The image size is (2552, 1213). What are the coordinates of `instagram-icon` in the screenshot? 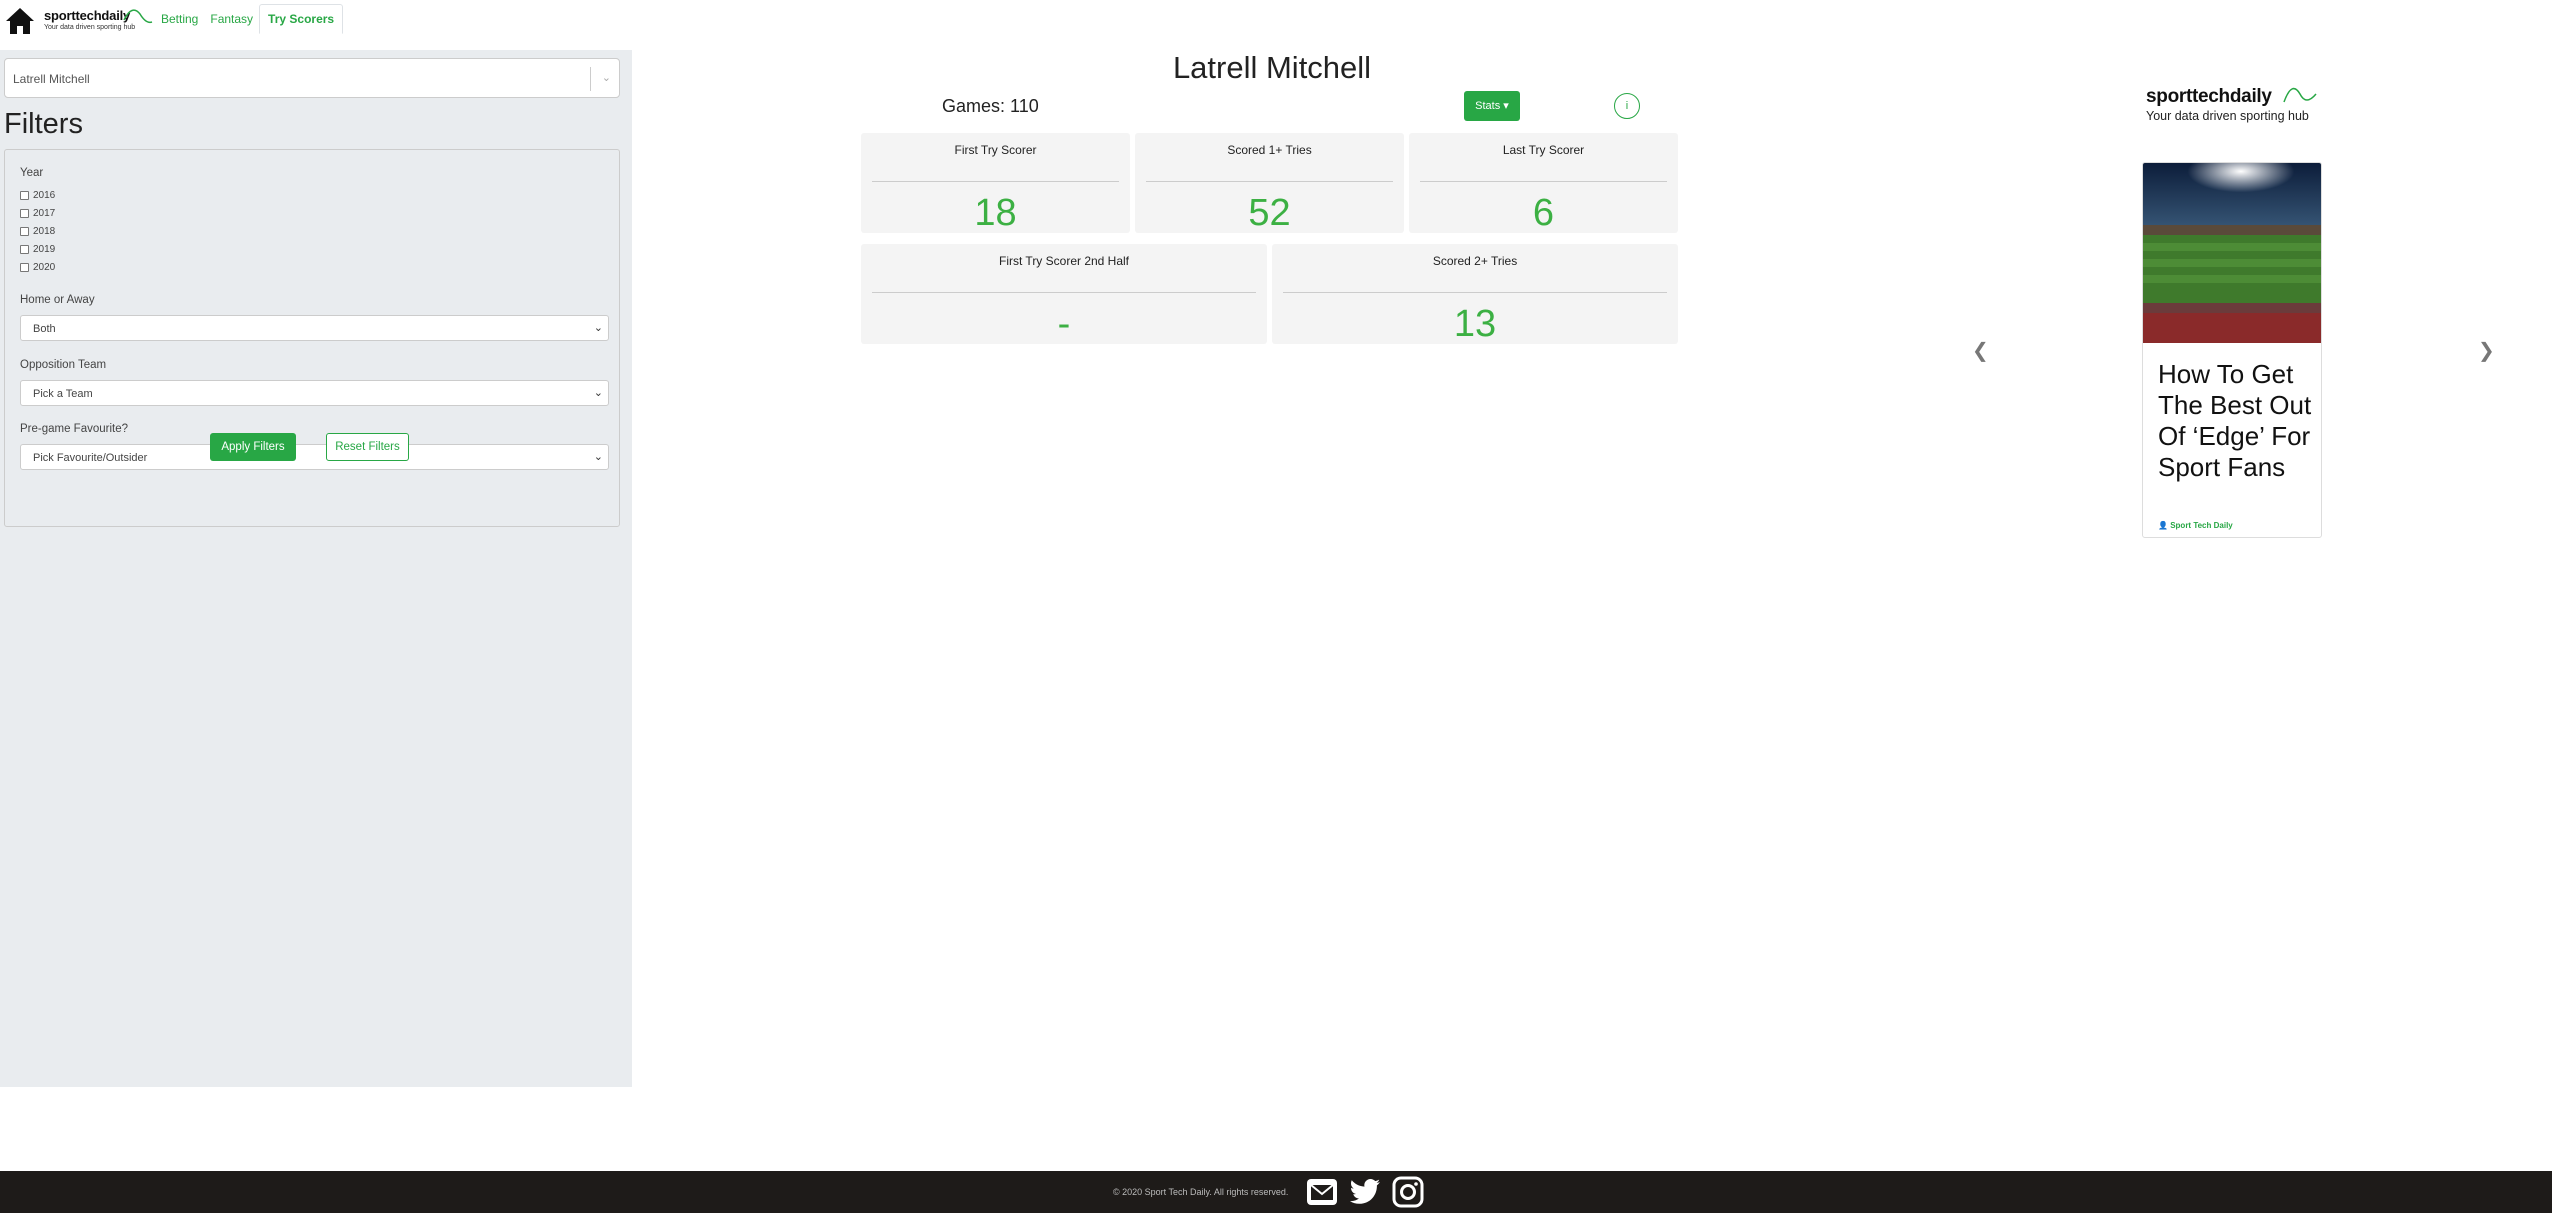 It's located at (1408, 1192).